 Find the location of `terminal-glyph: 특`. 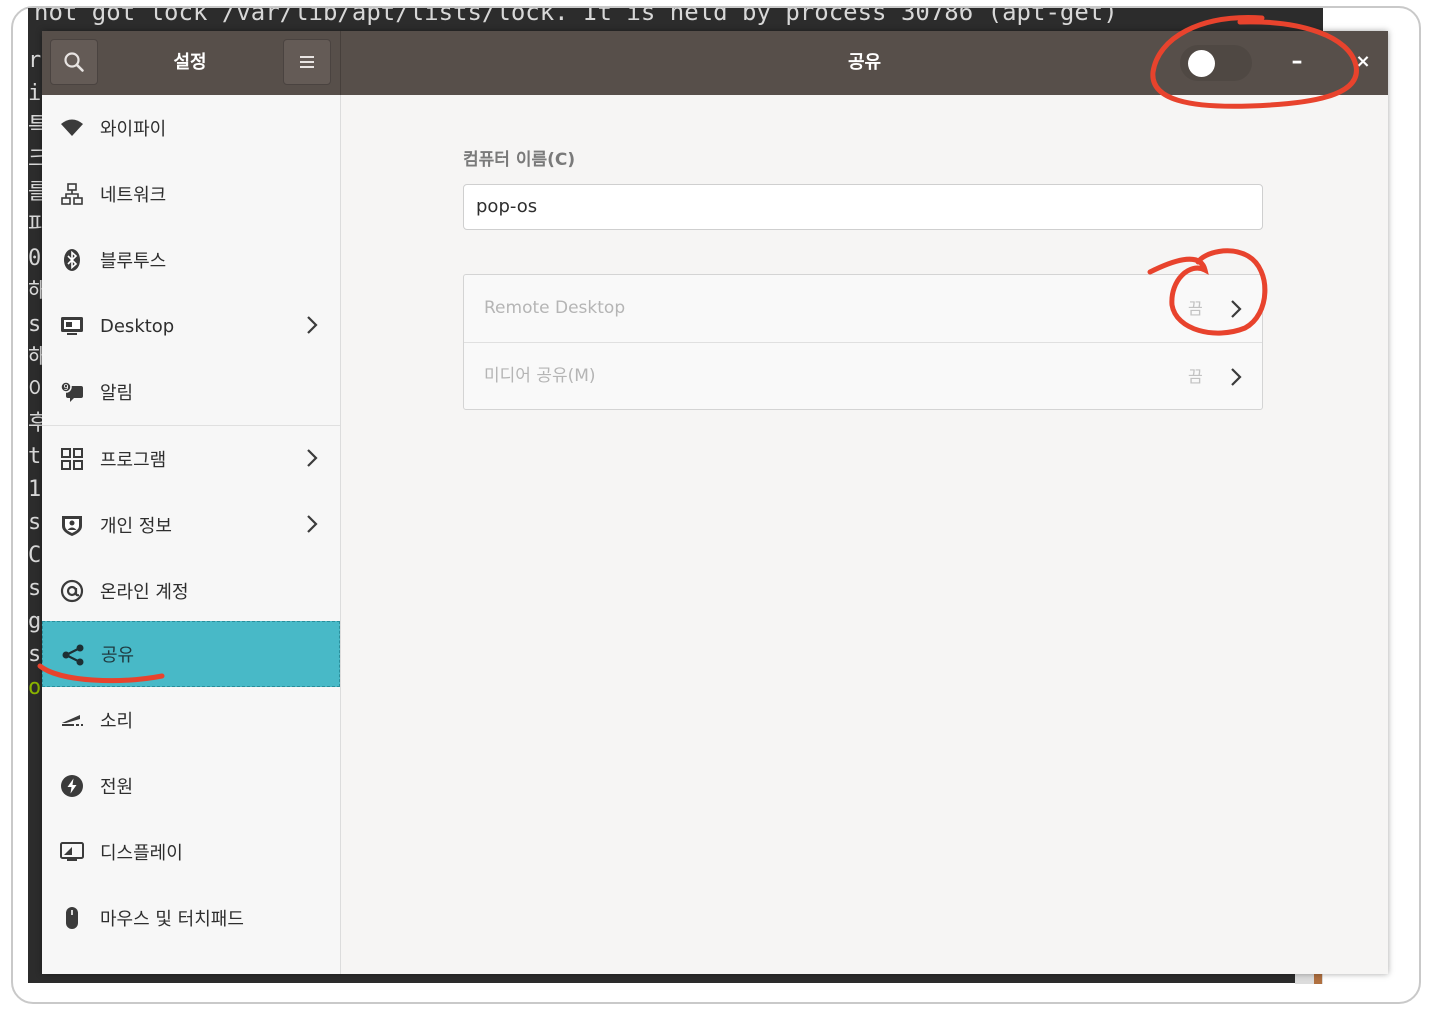

terminal-glyph: 특 is located at coordinates (35, 126).